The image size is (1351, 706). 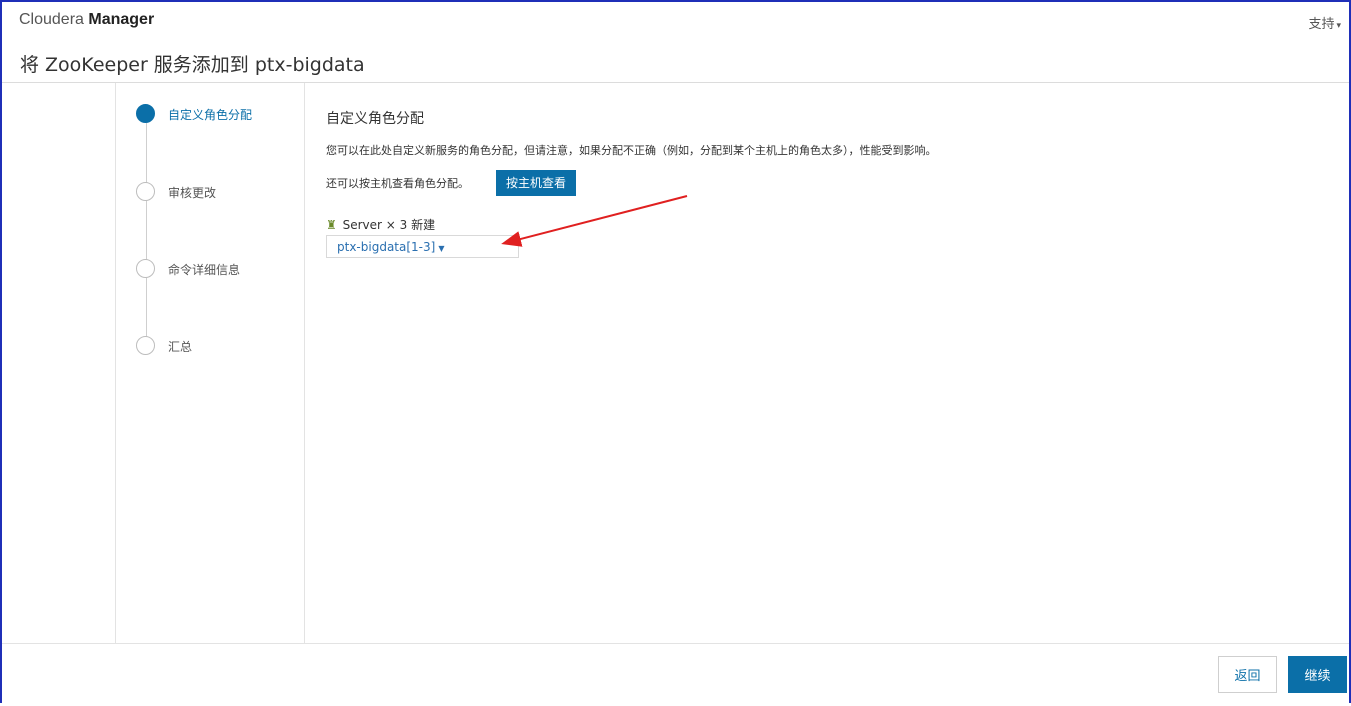 I want to click on steps-connector-line, so click(x=146, y=230).